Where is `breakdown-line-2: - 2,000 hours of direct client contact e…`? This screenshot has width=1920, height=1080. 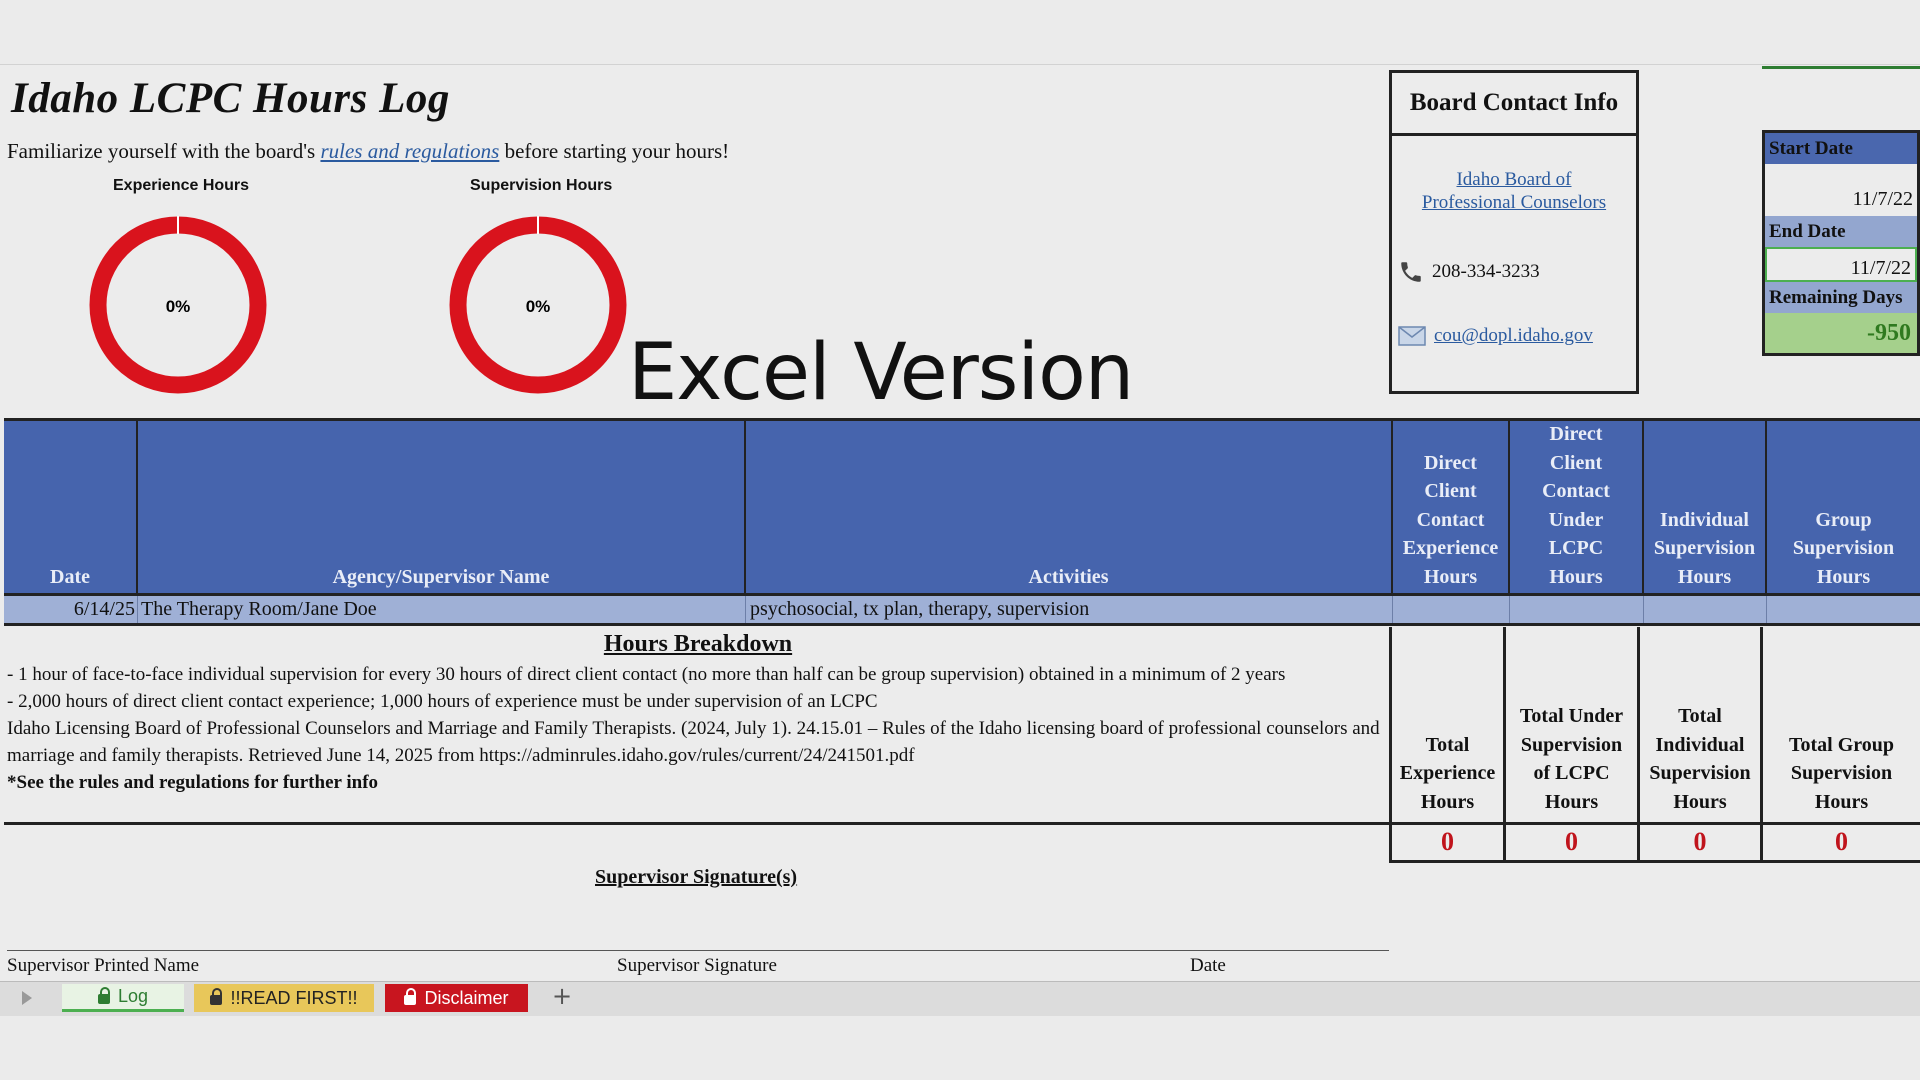
breakdown-line-2: - 2,000 hours of direct client contact e… is located at coordinates (442, 701).